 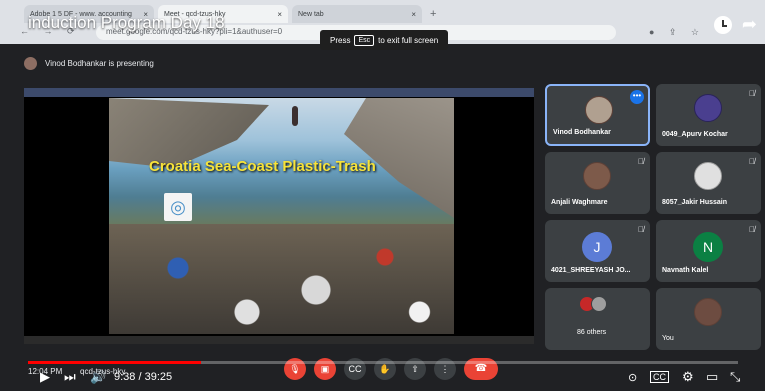 I want to click on presenter-avatar, so click(x=30, y=63).